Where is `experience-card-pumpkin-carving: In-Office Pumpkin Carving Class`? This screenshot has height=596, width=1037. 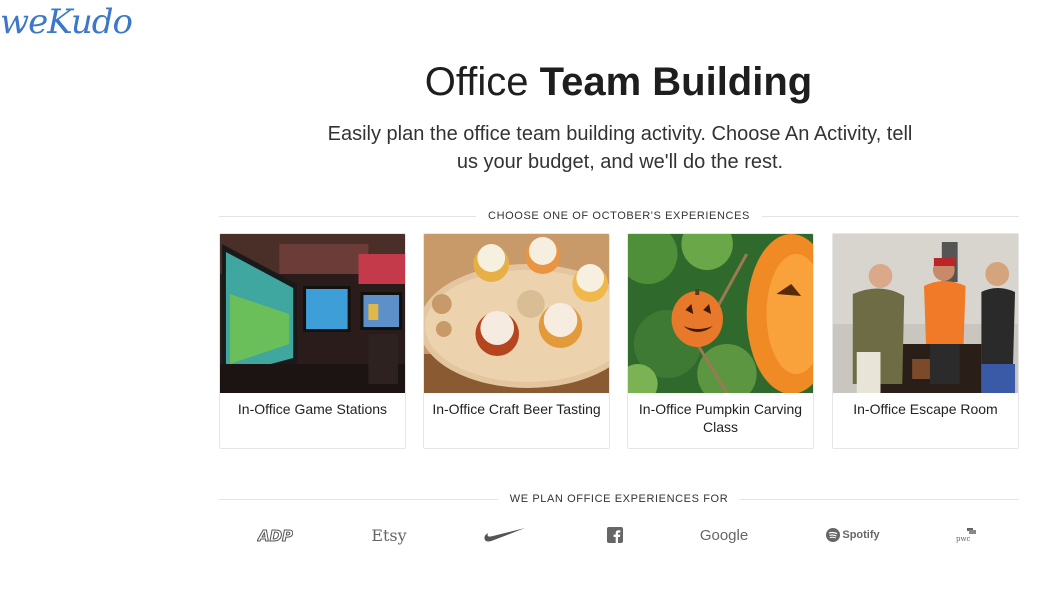
experience-card-pumpkin-carving: In-Office Pumpkin Carving Class is located at coordinates (720, 341).